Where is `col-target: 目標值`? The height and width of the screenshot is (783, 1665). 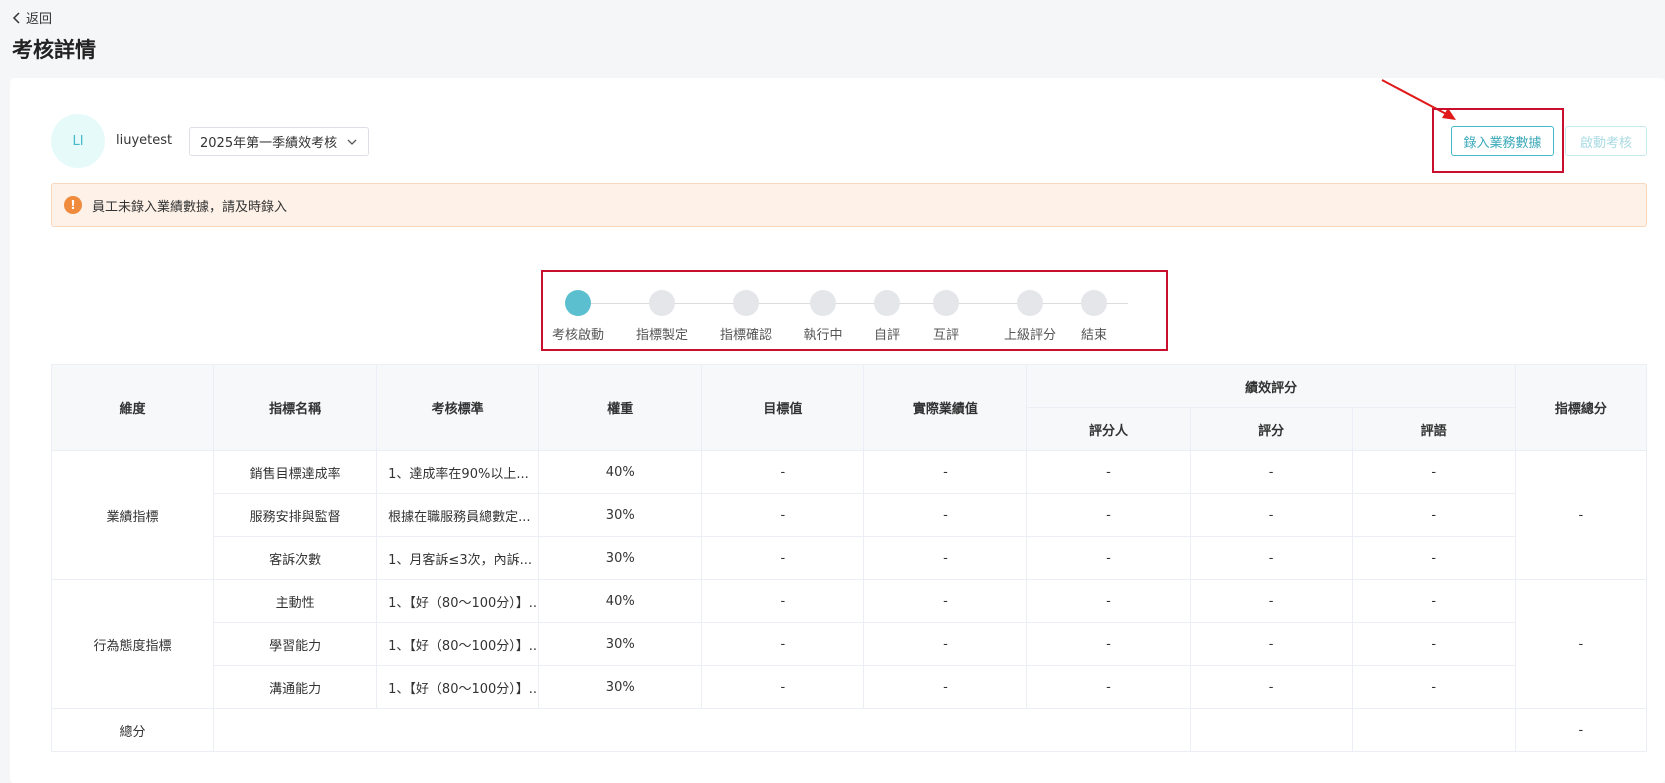 col-target: 目標值 is located at coordinates (783, 407).